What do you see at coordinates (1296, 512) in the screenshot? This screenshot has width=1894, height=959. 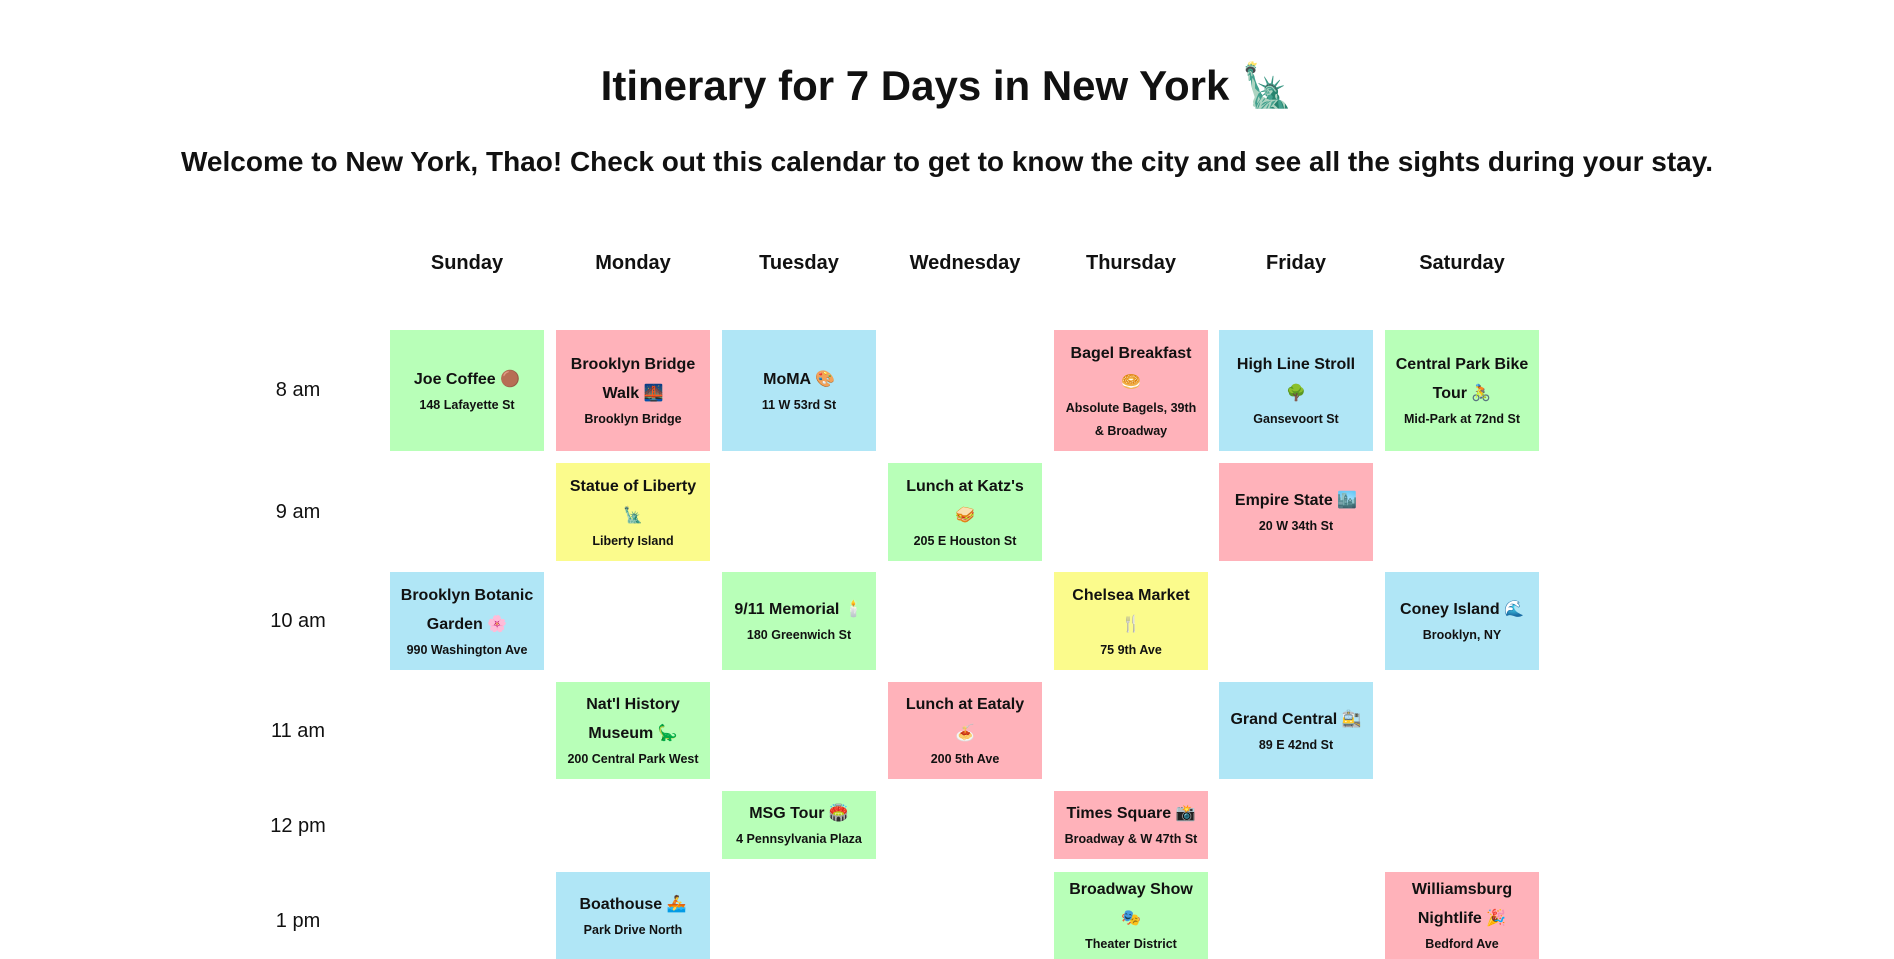 I see `event-card-empire-state: Empire State 🏙️ 20 W 34th St` at bounding box center [1296, 512].